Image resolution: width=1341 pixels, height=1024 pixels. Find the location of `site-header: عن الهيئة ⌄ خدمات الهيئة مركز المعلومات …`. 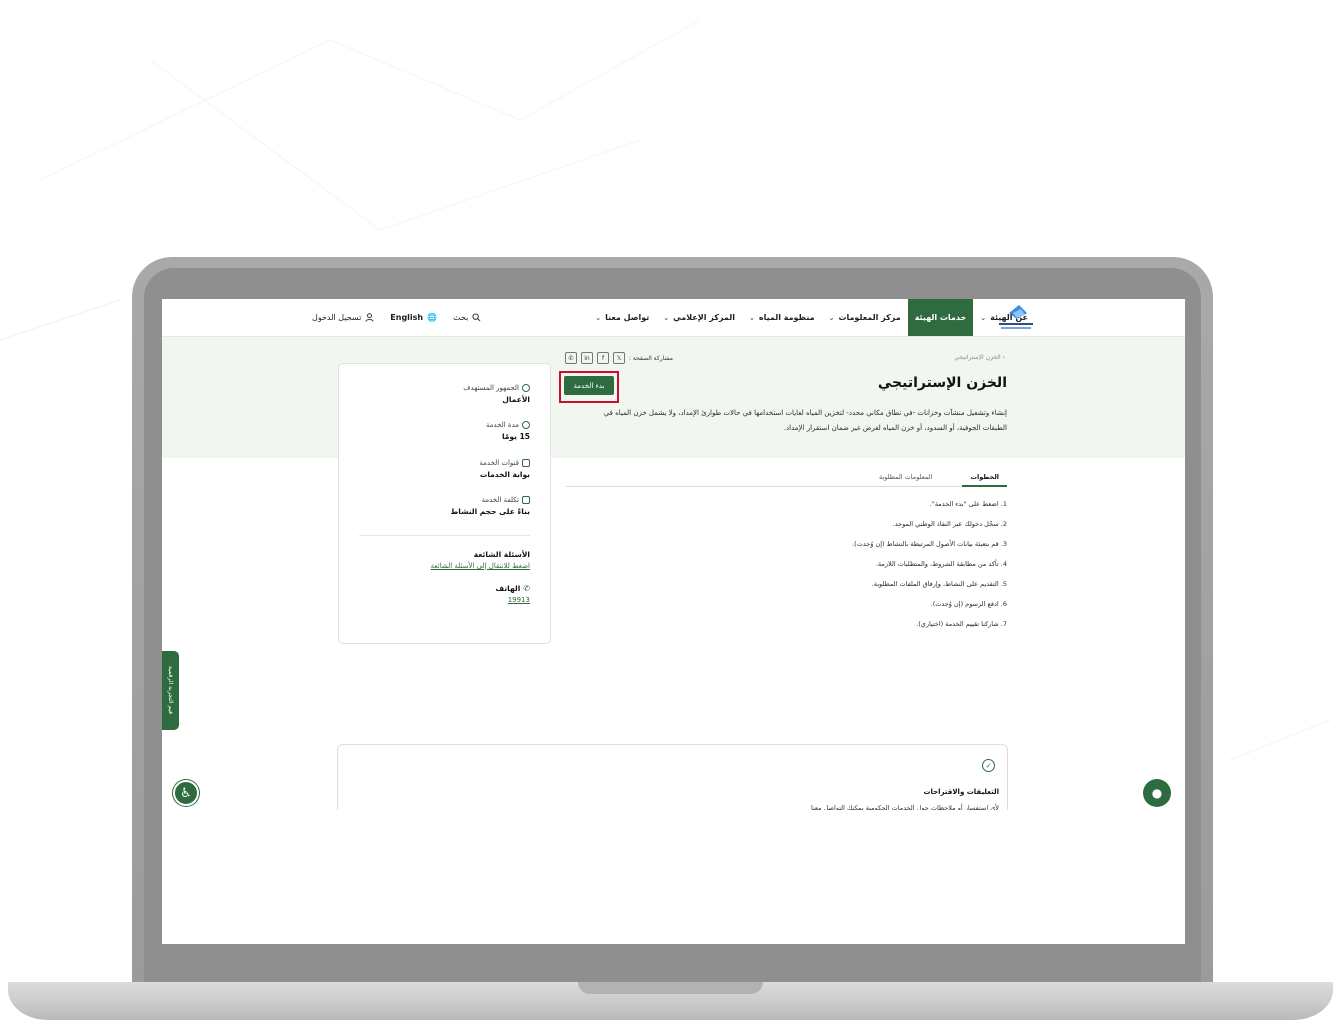

site-header: عن الهيئة ⌄ خدمات الهيئة مركز المعلومات … is located at coordinates (673, 318).